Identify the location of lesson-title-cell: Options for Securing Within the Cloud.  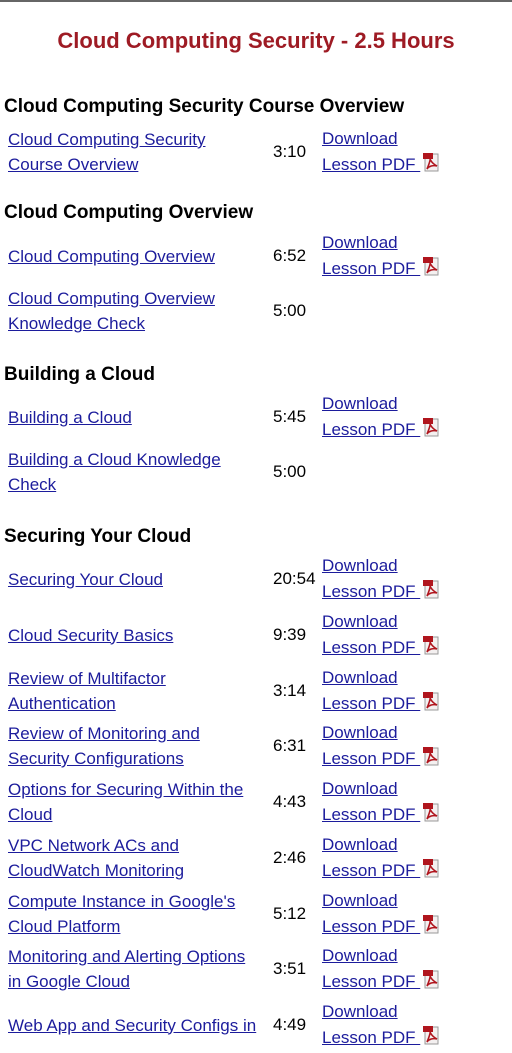
(138, 802).